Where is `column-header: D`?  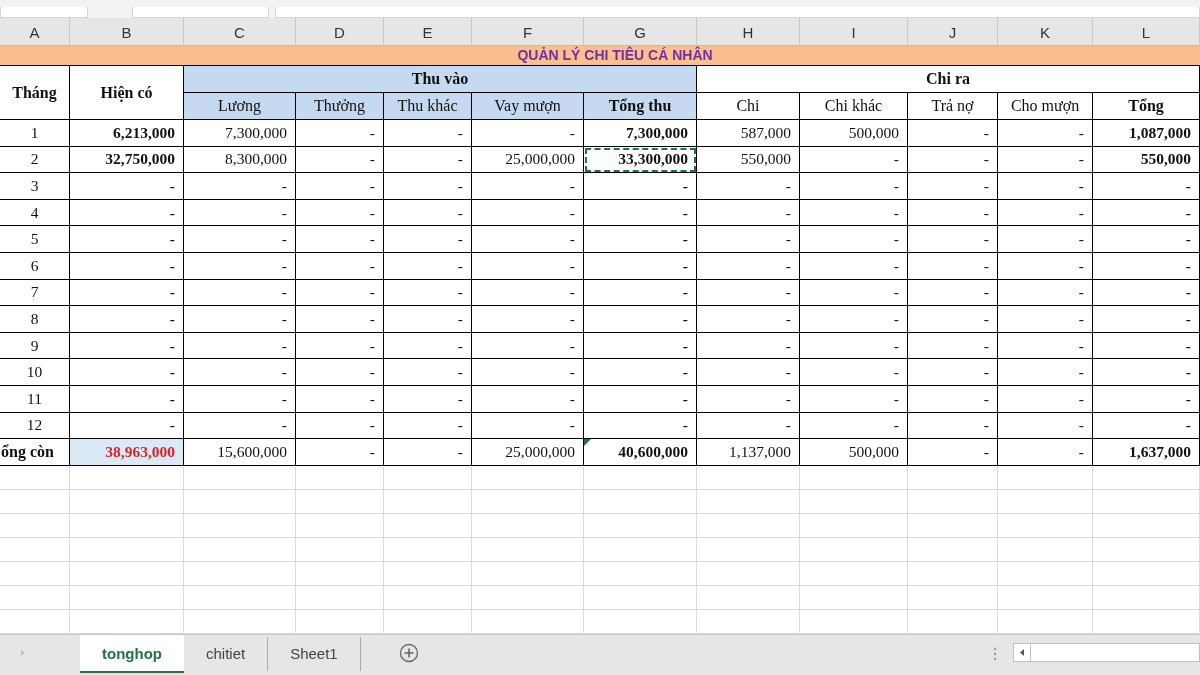
column-header: D is located at coordinates (340, 31).